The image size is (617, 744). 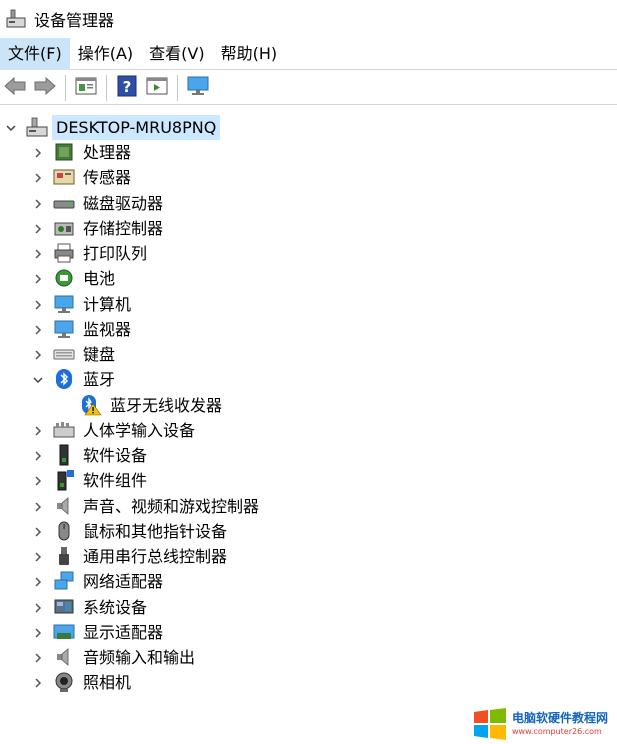 What do you see at coordinates (490, 724) in the screenshot?
I see `windows-logo-icon` at bounding box center [490, 724].